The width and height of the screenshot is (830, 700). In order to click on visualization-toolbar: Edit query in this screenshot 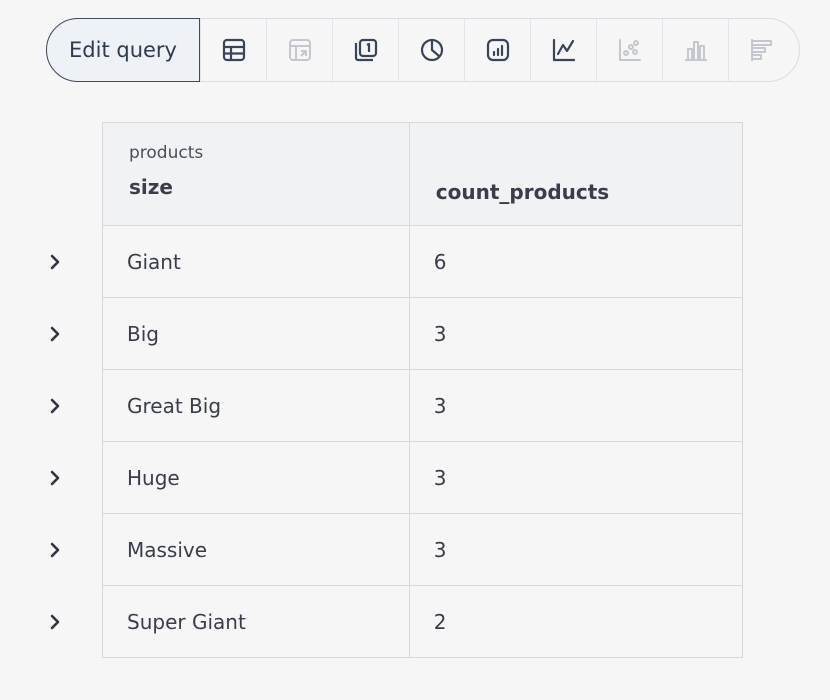, I will do `click(423, 50)`.